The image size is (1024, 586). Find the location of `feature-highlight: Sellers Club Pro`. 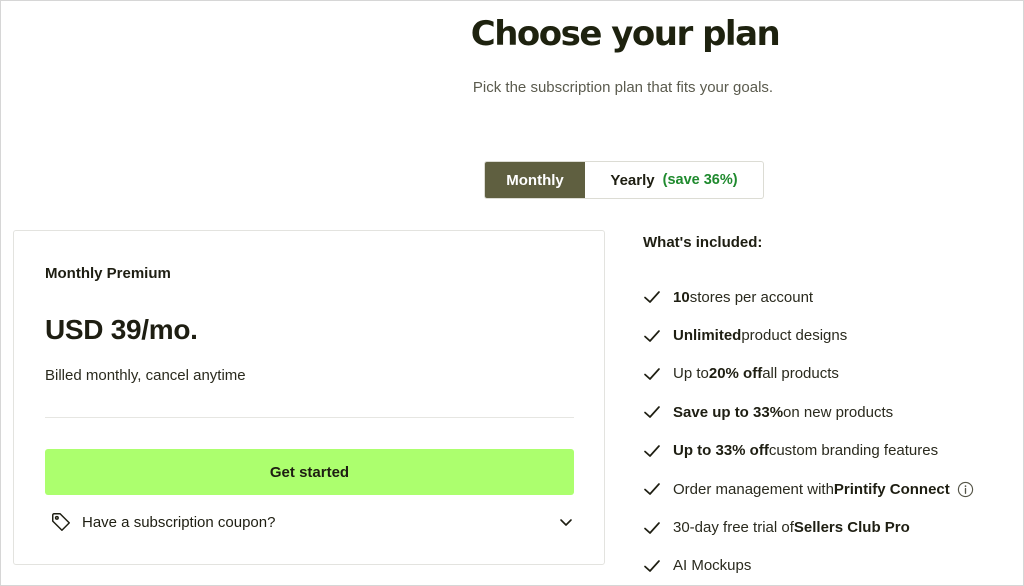

feature-highlight: Sellers Club Pro is located at coordinates (851, 528).